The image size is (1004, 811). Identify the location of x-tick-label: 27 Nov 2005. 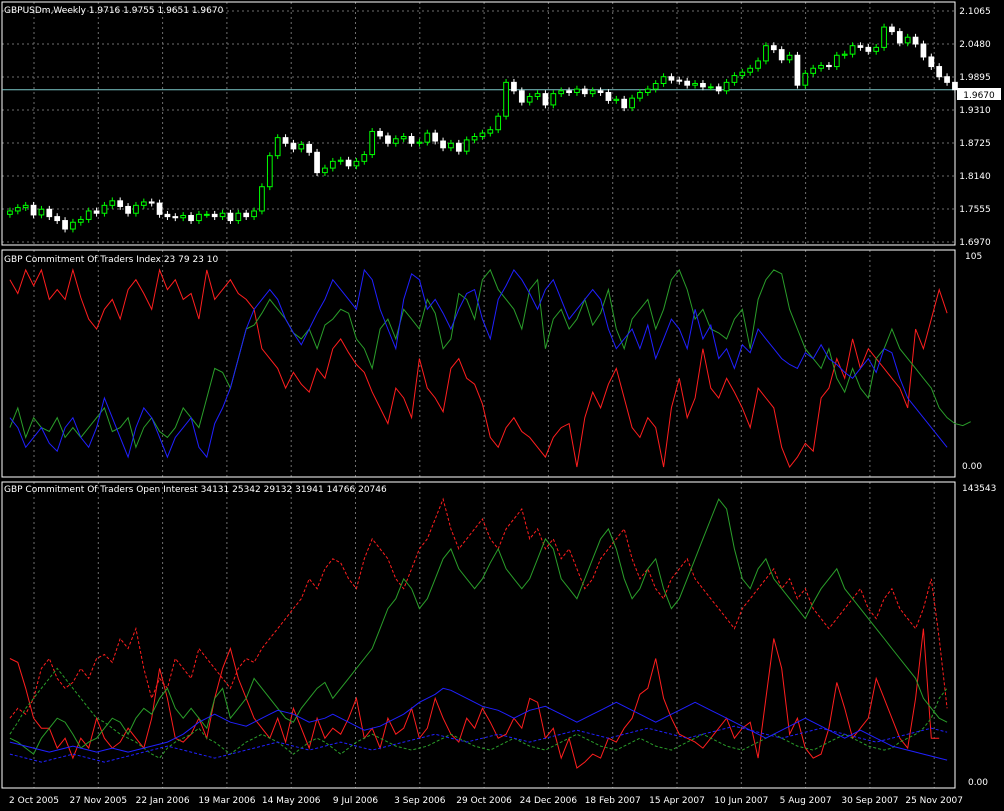
(98, 801).